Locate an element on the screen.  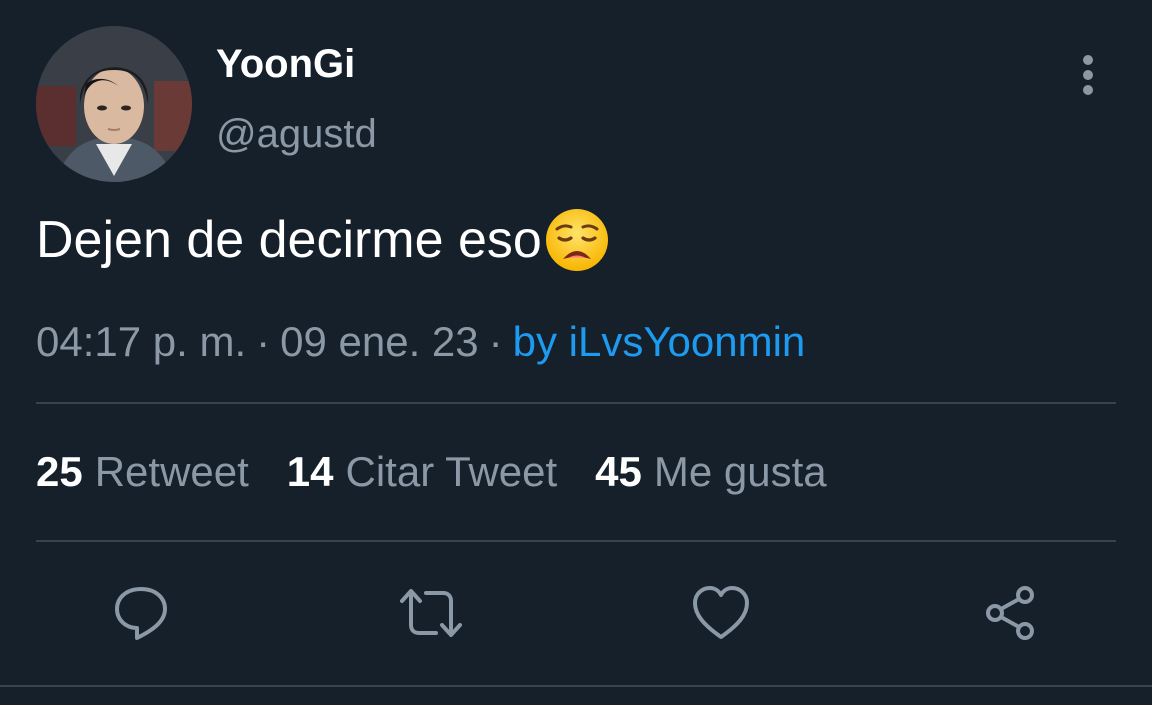
quote-label: Citar Tweet is located at coordinates (451, 471).